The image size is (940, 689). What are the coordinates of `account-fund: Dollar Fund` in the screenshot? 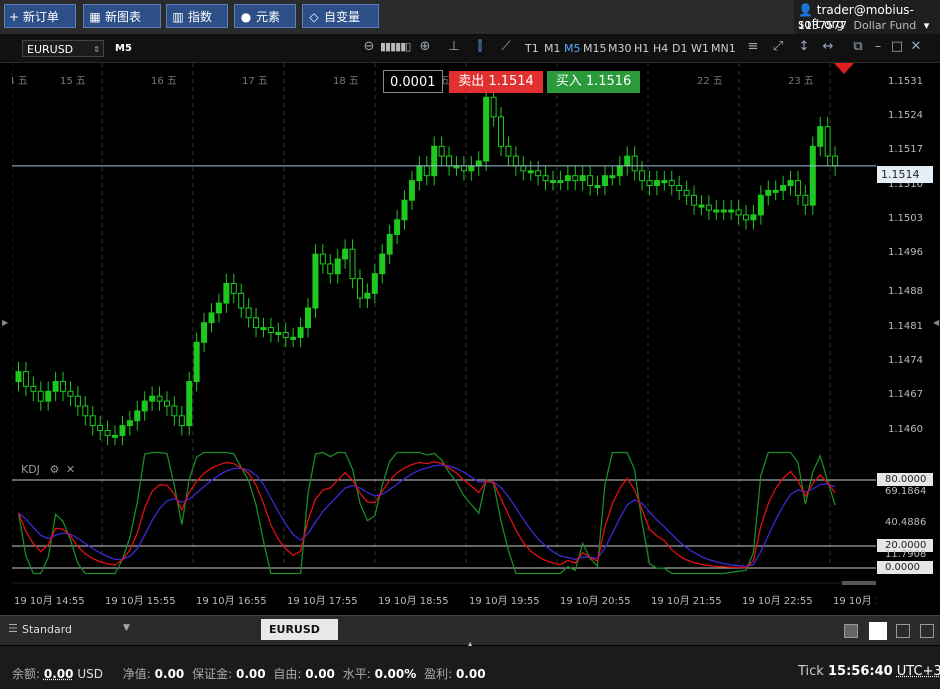 It's located at (885, 25).